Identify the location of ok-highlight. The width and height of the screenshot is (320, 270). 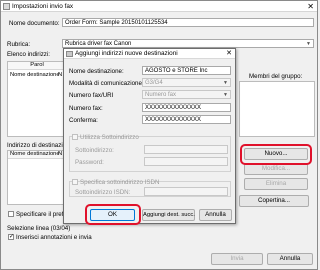
(113, 214).